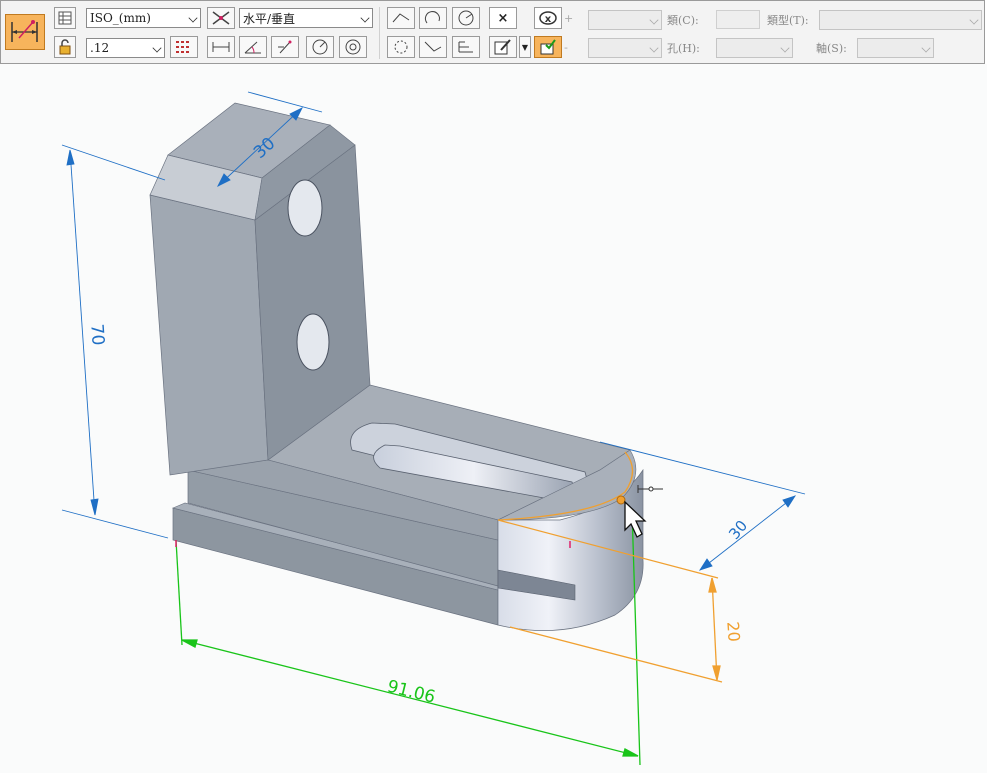 This screenshot has height=776, width=987. I want to click on symmetric-diameter-button, so click(401, 47).